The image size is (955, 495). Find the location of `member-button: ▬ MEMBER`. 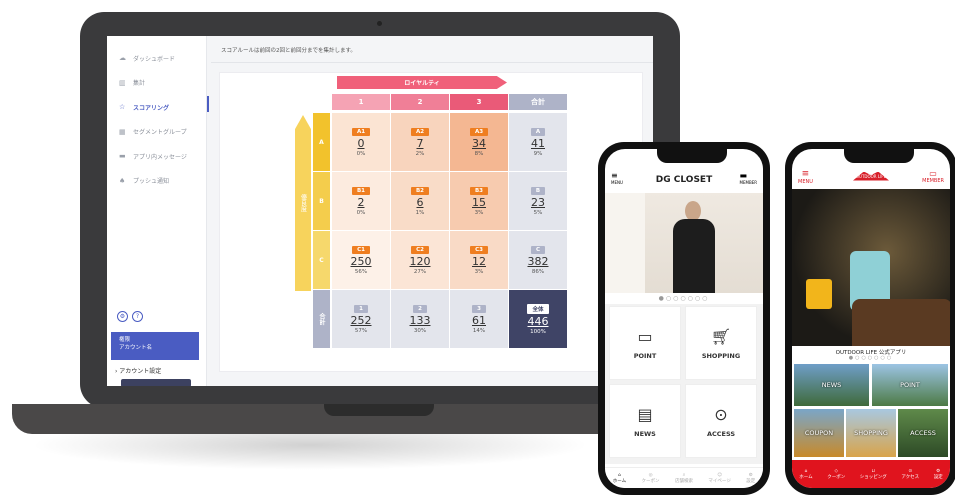

member-button: ▬ MEMBER is located at coordinates (748, 178).